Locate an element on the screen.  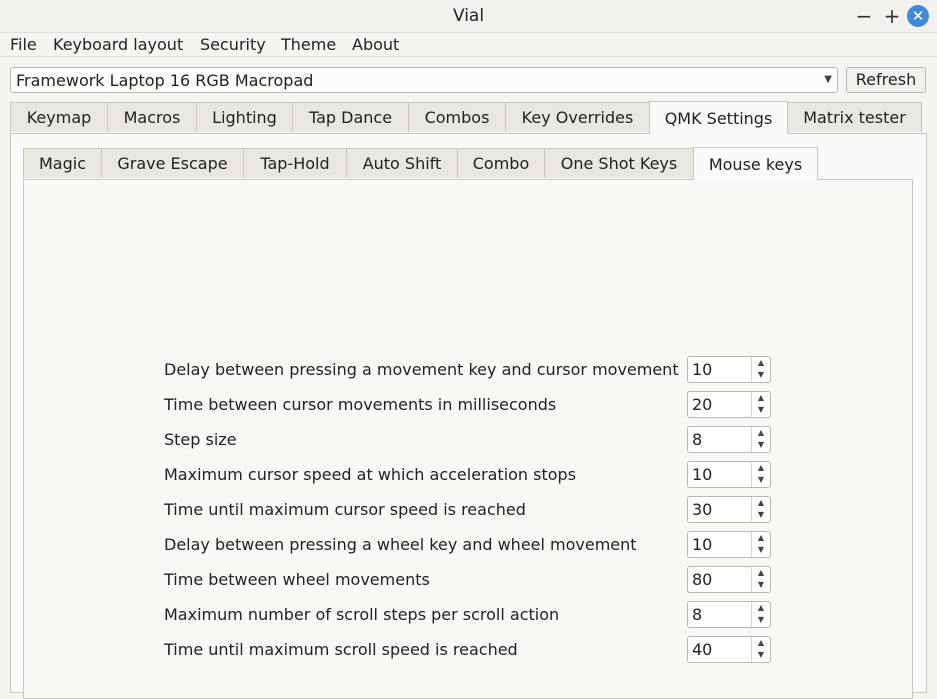
spinbox-value: 40 is located at coordinates (702, 649).